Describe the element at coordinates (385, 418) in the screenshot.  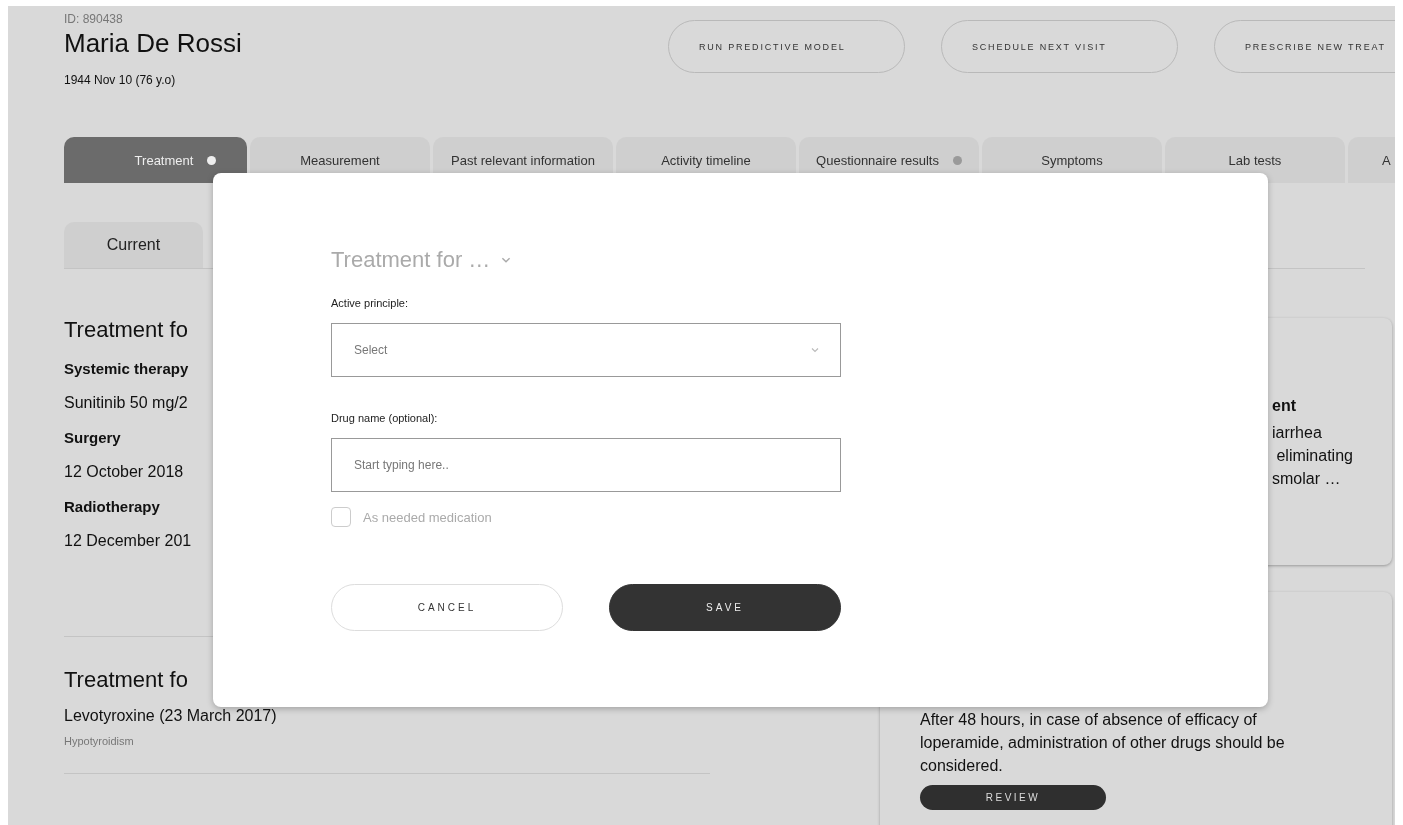
I see `field-label: Drug name (optional):` at that location.